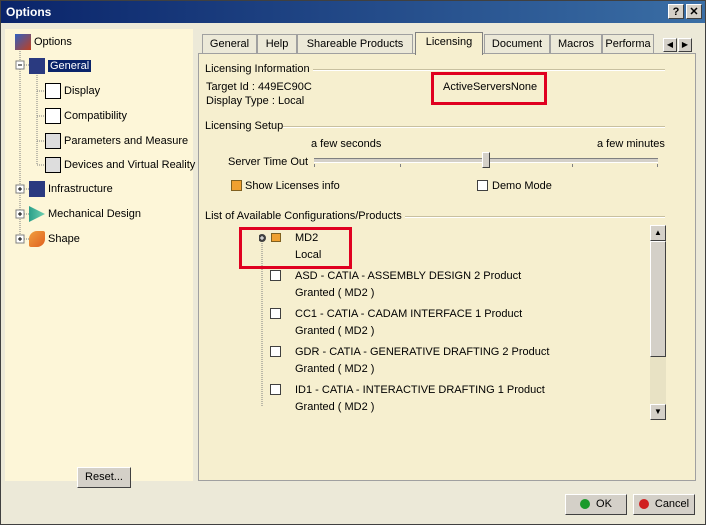 The height and width of the screenshot is (525, 706). What do you see at coordinates (449, 43) in the screenshot?
I see `tab-licensing: Licensing` at bounding box center [449, 43].